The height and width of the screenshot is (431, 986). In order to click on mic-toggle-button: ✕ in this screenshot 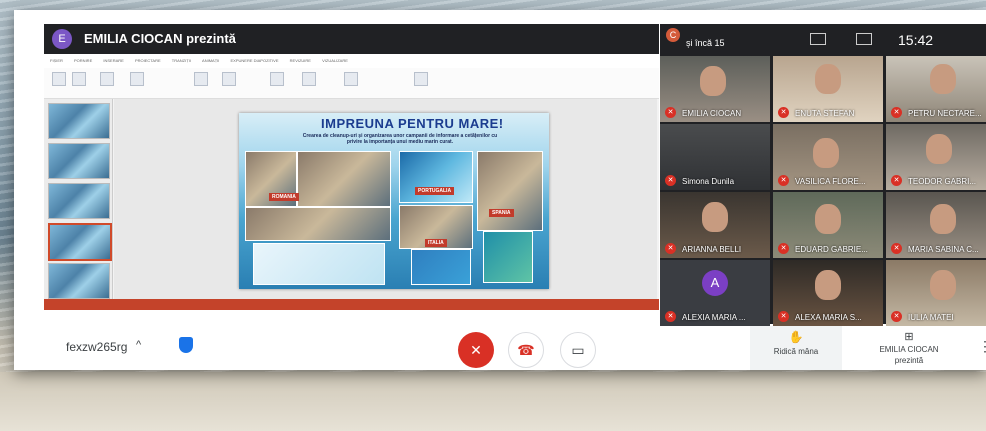, I will do `click(476, 350)`.